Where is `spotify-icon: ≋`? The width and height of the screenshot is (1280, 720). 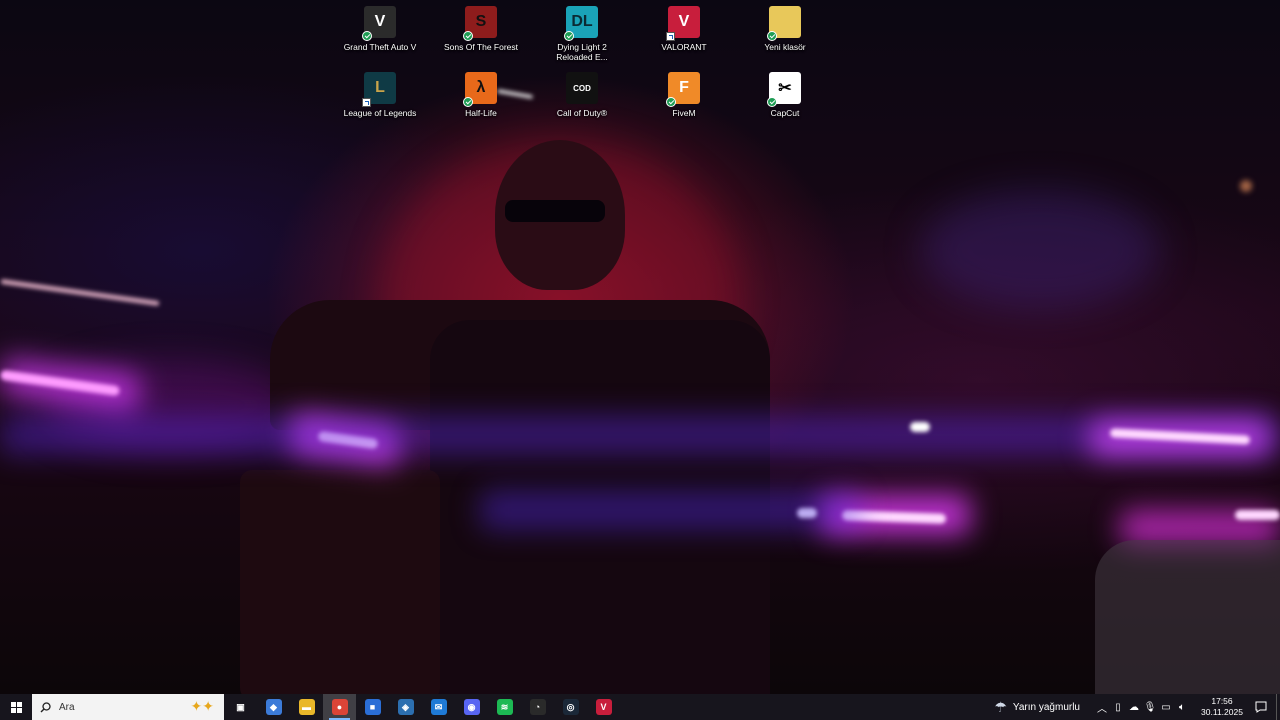 spotify-icon: ≋ is located at coordinates (504, 707).